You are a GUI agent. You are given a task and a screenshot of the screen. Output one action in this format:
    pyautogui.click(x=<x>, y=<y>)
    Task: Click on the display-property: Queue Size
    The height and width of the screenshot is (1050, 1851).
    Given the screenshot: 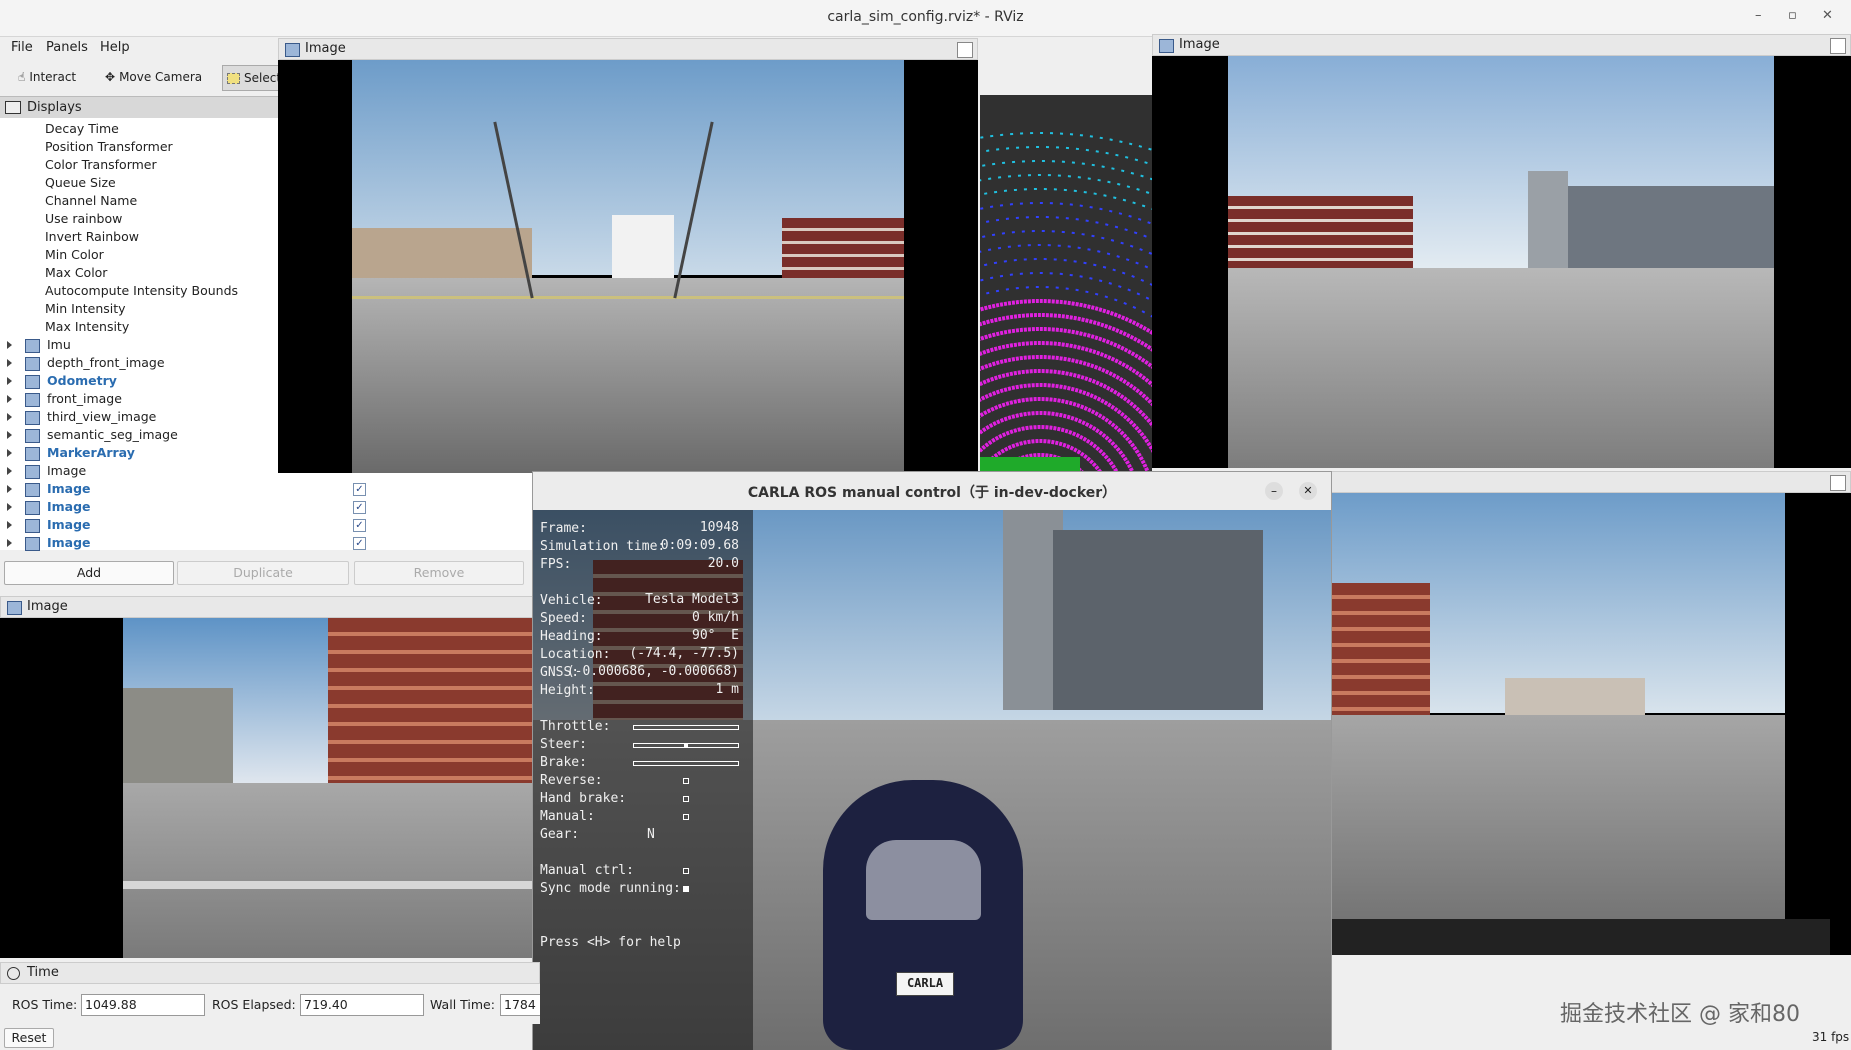 What is the action you would take?
    pyautogui.click(x=80, y=183)
    